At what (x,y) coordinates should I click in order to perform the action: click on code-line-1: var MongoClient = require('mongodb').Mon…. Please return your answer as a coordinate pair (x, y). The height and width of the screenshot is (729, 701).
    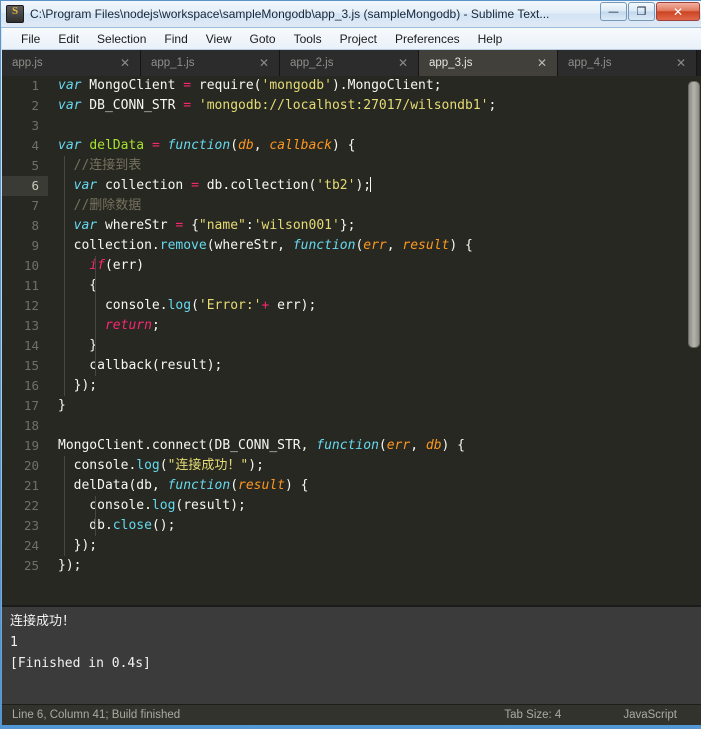
    Looking at the image, I should click on (250, 85).